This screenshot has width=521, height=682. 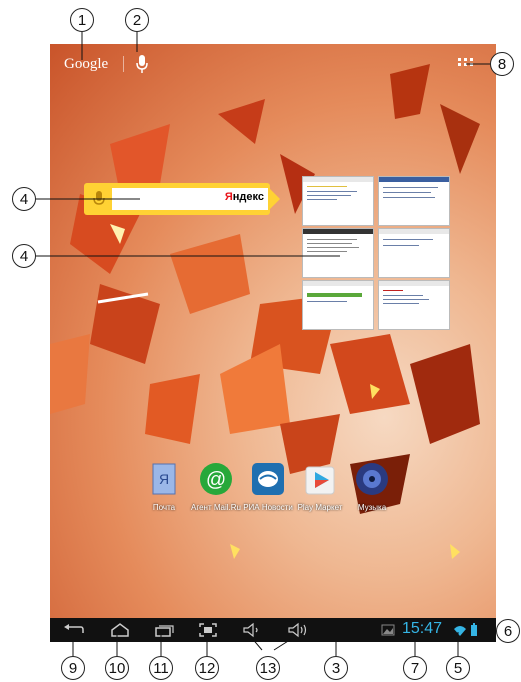 I want to click on ria-news-icon, so click(x=268, y=479).